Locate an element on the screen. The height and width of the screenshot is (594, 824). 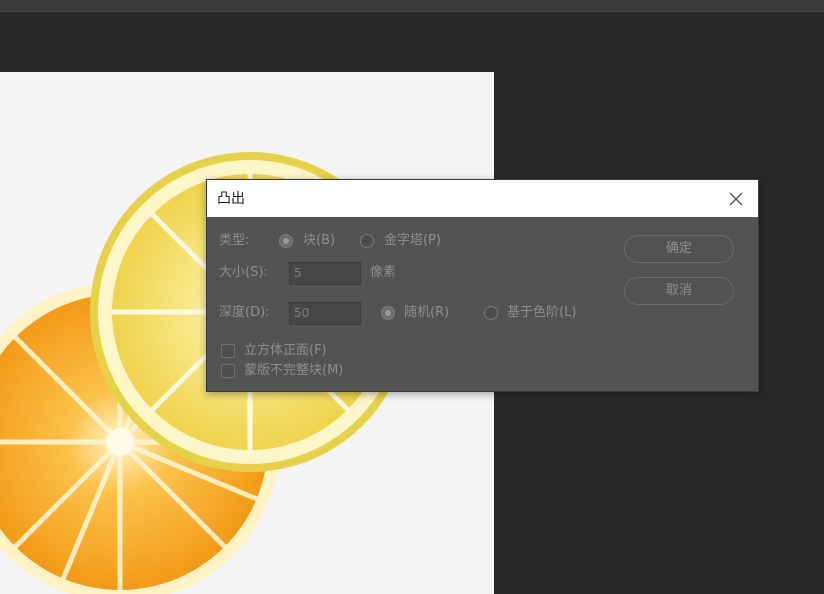
size-label: 大小(S): is located at coordinates (243, 272).